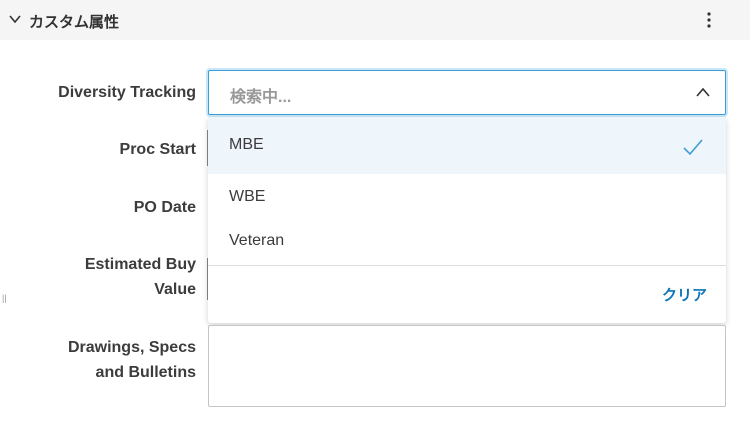 The image size is (750, 436). What do you see at coordinates (375, 20) in the screenshot?
I see `section-header: カスタム属性` at bounding box center [375, 20].